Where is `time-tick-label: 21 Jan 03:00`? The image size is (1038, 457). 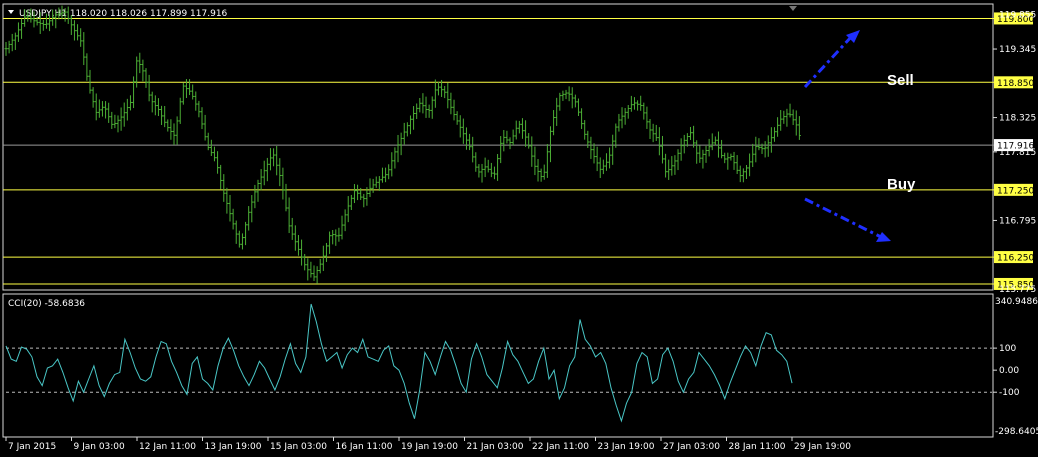
time-tick-label: 21 Jan 03:00 is located at coordinates (495, 447).